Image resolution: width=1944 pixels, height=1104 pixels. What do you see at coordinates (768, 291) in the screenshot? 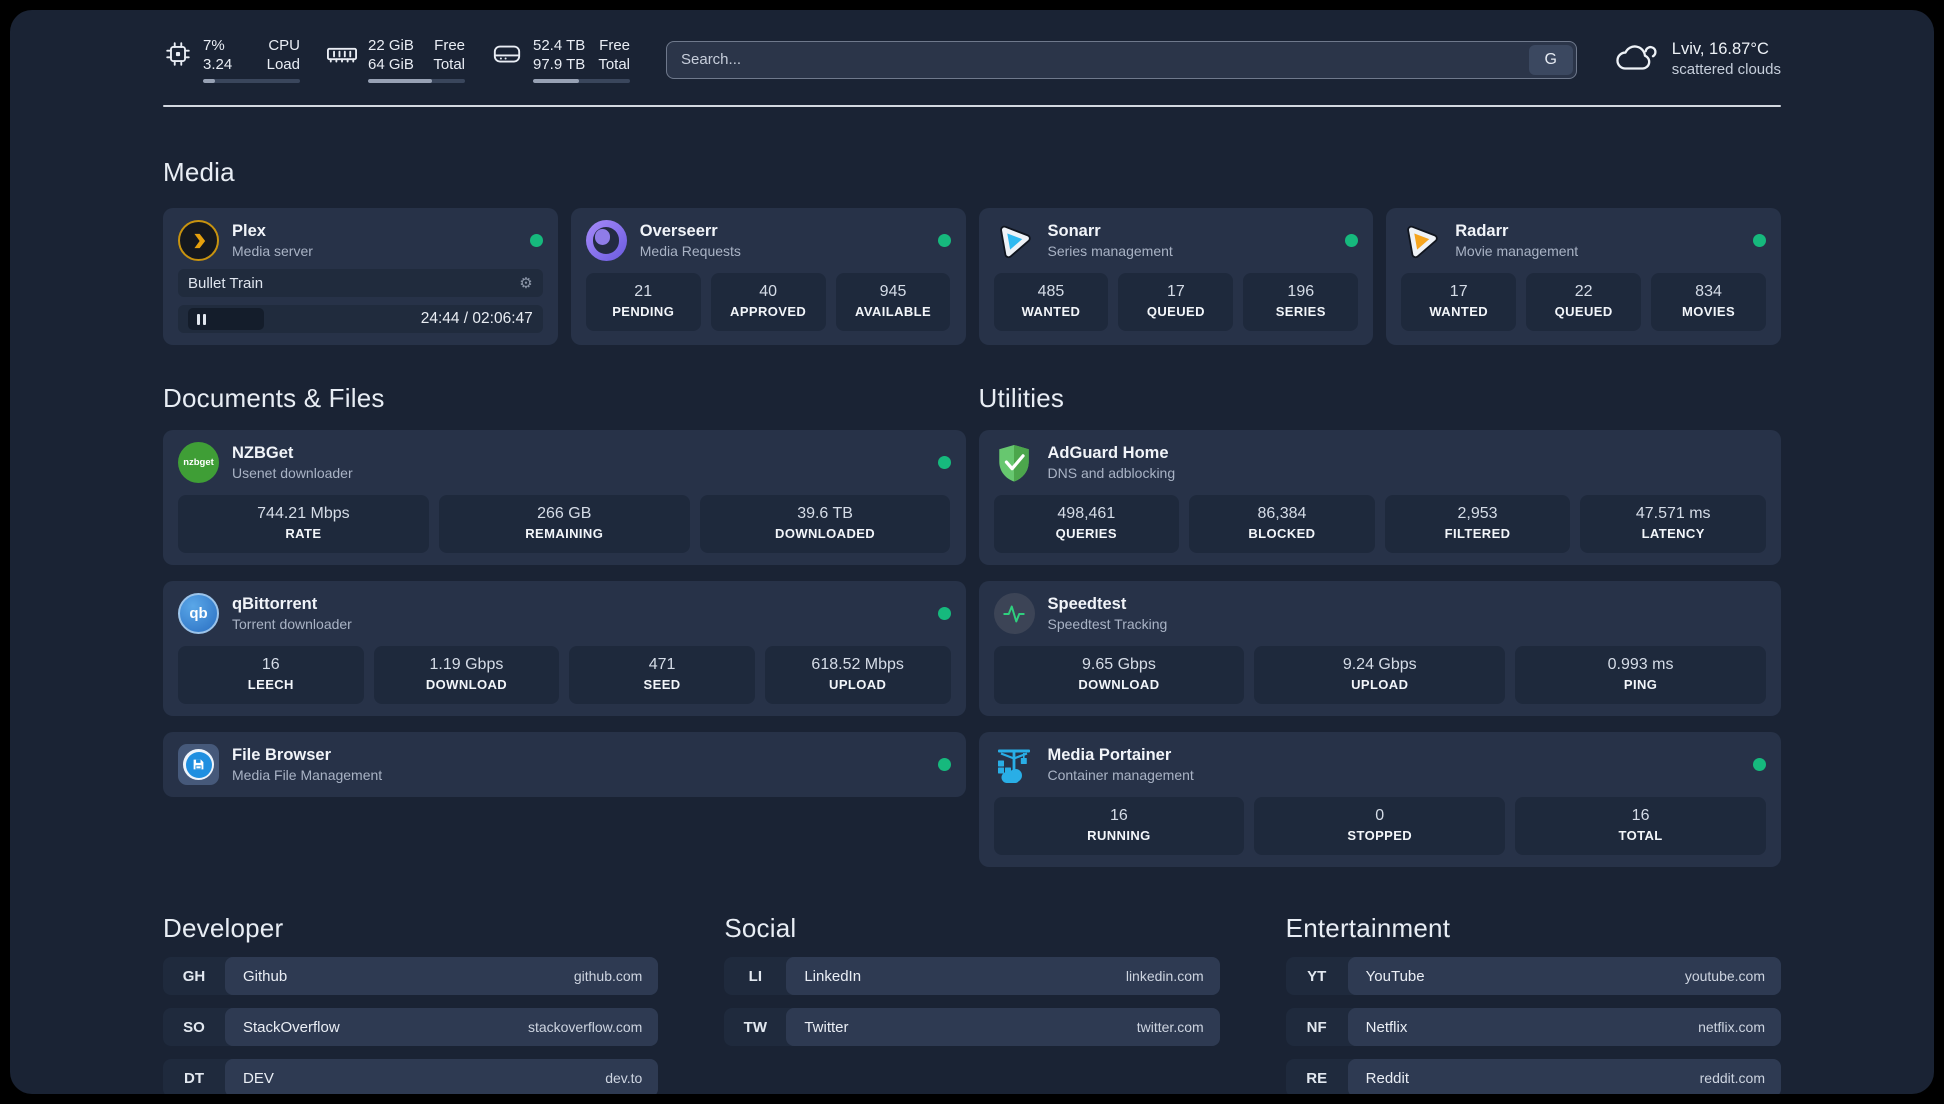
I see `metric-value: 40` at bounding box center [768, 291].